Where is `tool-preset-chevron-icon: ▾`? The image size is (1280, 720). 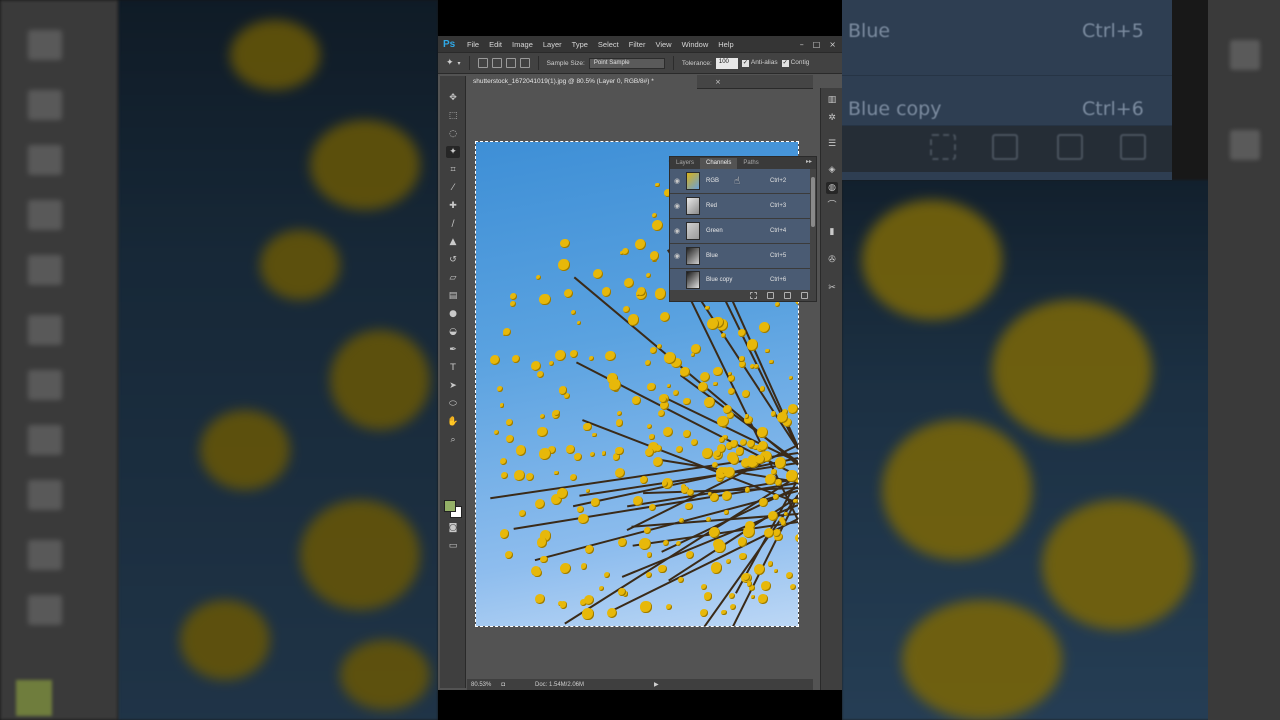 tool-preset-chevron-icon: ▾ is located at coordinates (459, 63).